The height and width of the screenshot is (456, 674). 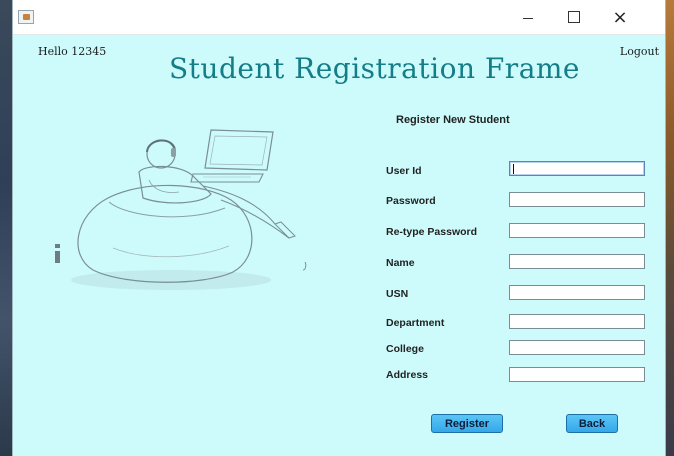 I want to click on title-bar: ×, so click(x=339, y=17).